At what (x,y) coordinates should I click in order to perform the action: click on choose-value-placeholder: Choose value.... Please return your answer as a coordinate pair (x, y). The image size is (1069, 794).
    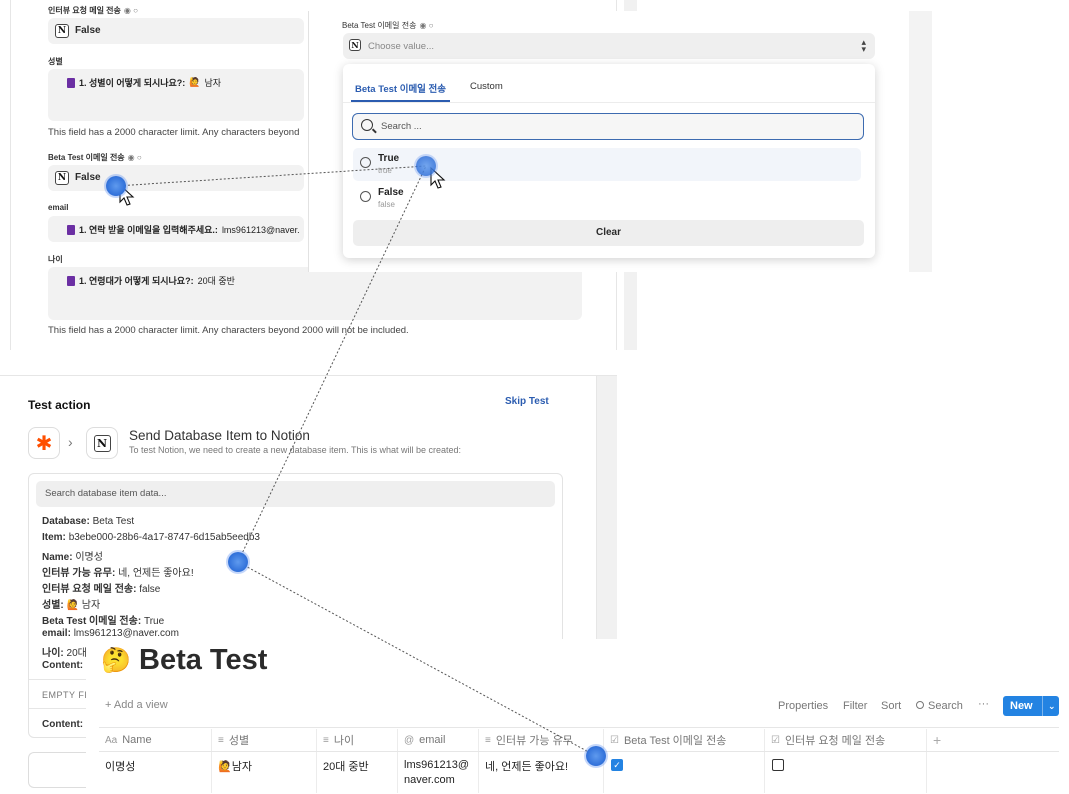
    Looking at the image, I should click on (401, 46).